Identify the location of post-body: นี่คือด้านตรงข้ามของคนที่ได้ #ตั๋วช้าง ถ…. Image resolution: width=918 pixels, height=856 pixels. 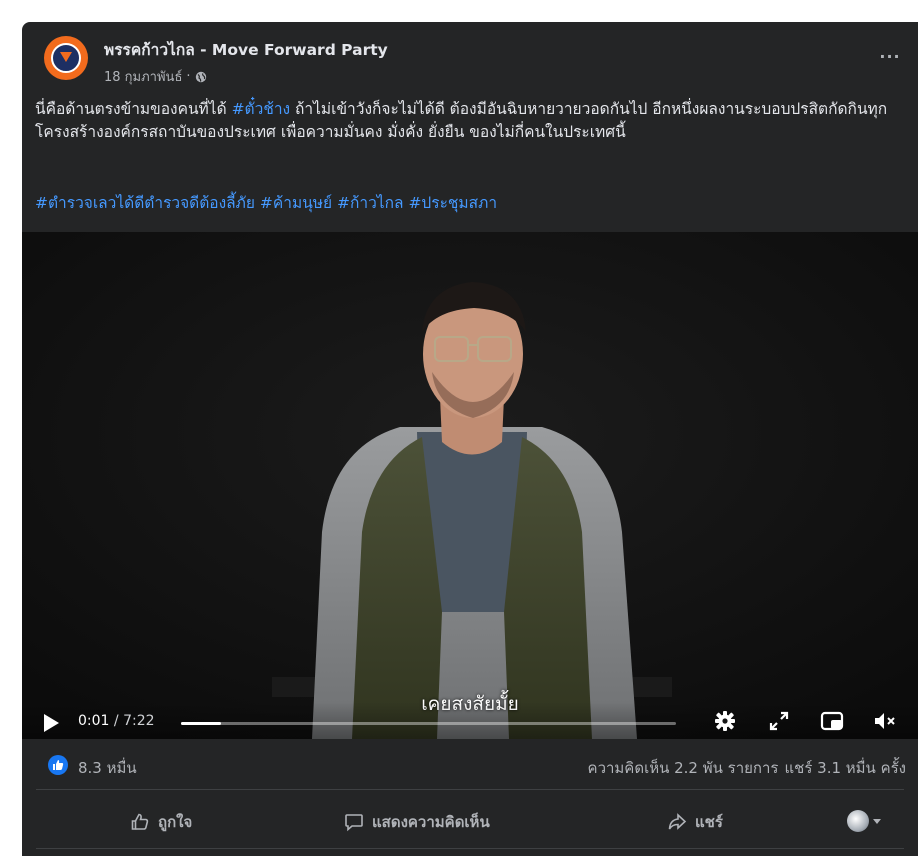
(472, 121).